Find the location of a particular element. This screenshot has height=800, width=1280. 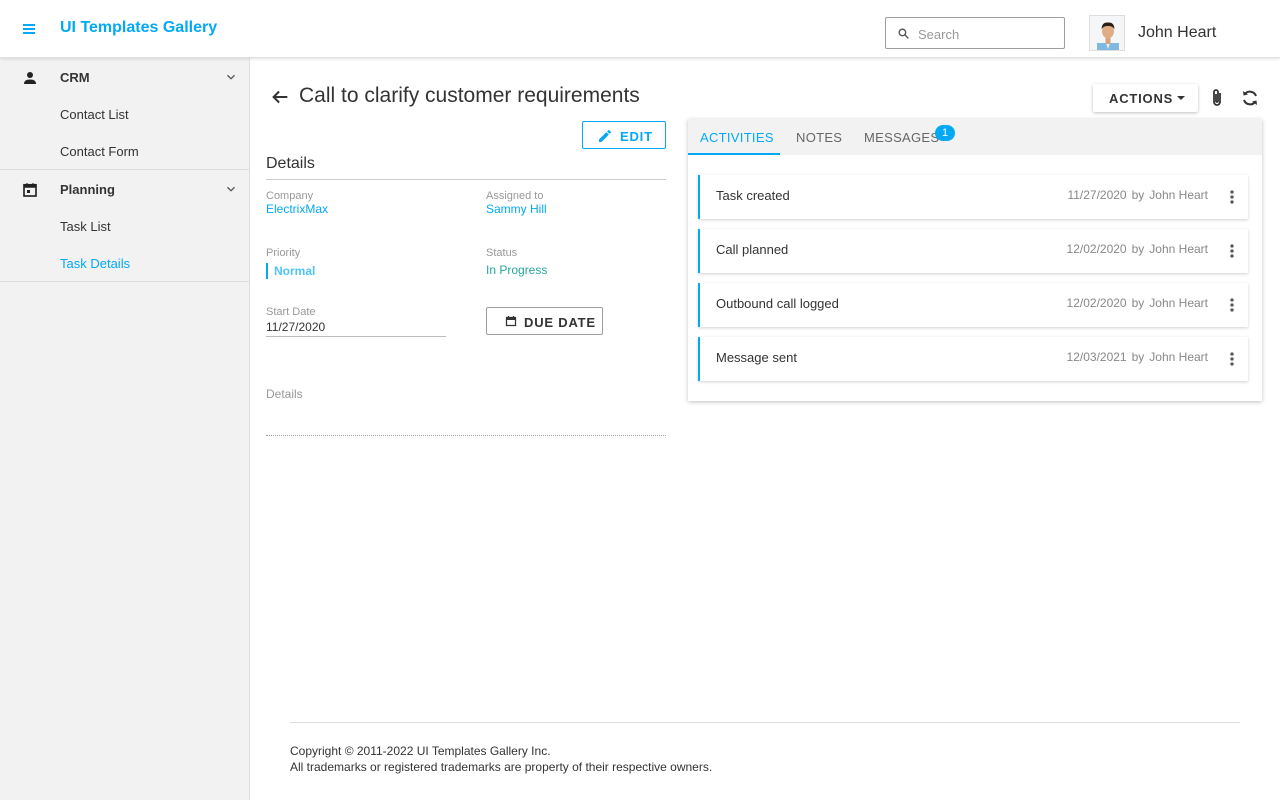

tab-messages: MESSAGES 1 is located at coordinates (907, 137).